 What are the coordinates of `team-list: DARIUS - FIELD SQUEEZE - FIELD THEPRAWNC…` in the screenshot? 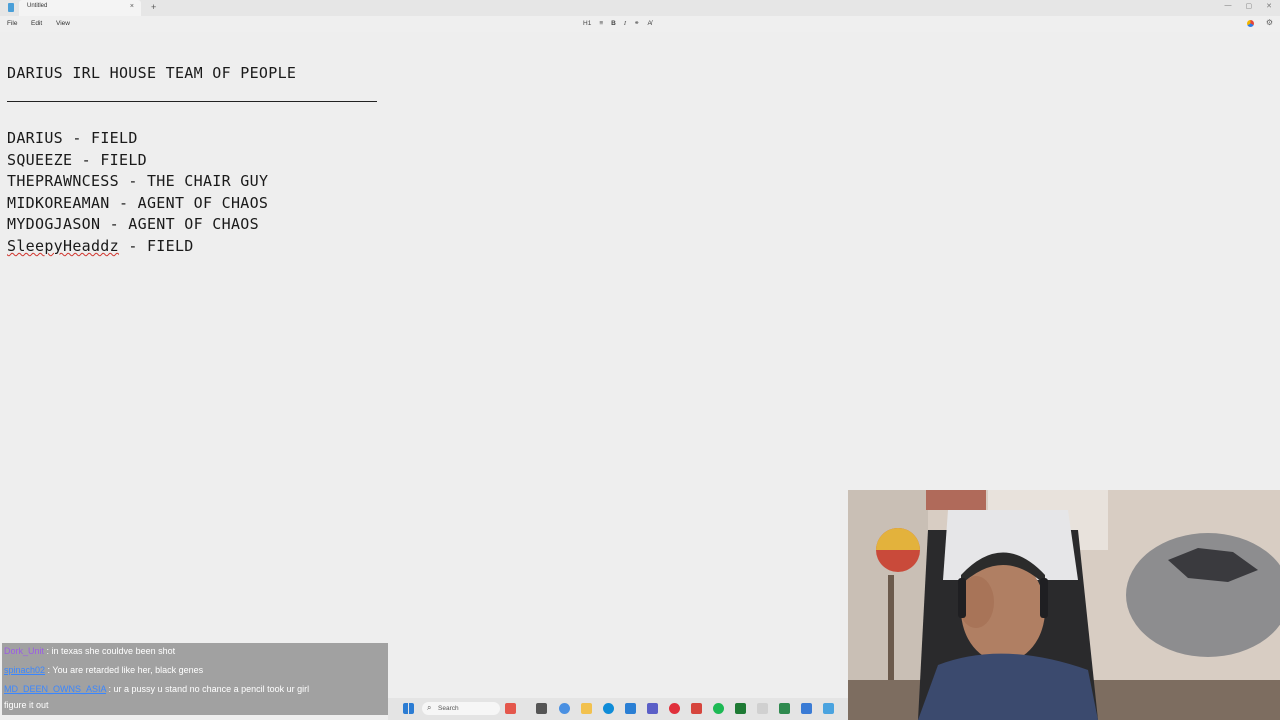 It's located at (137, 193).